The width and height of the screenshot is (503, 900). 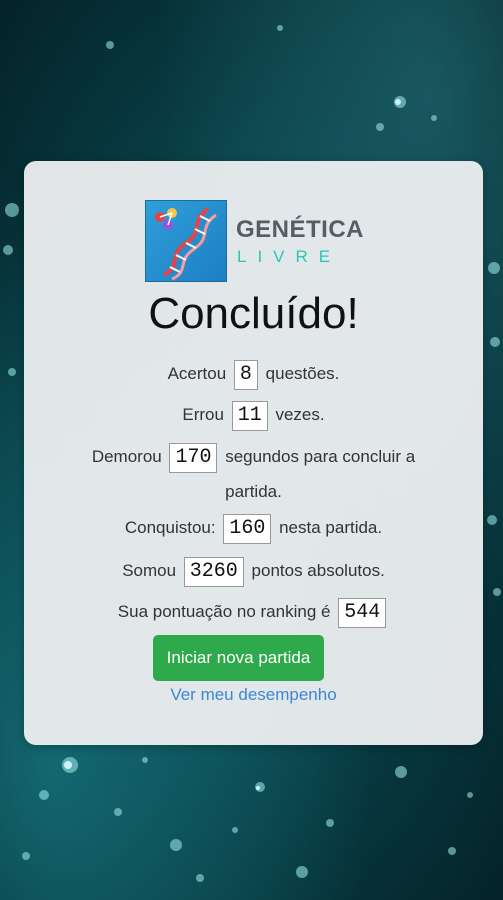 What do you see at coordinates (253, 313) in the screenshot?
I see `page-title: Concluído!` at bounding box center [253, 313].